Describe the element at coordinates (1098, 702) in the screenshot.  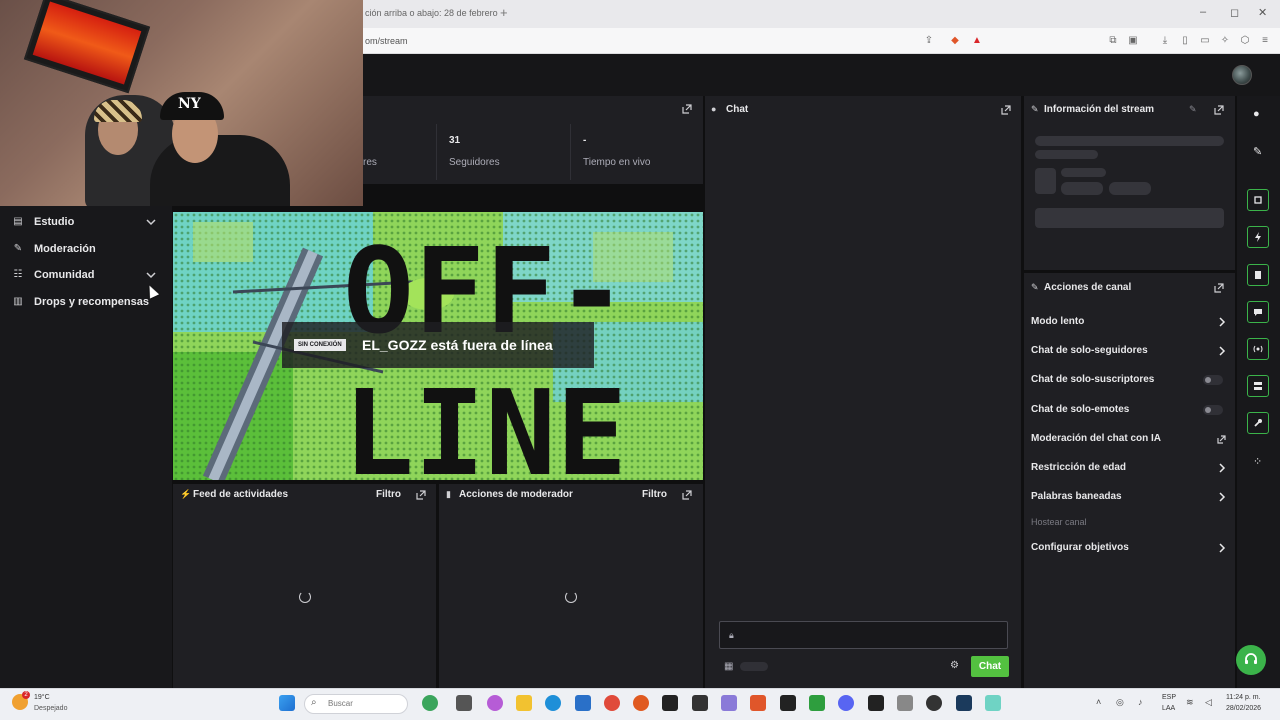
I see `chevron-up-icon: ˄` at that location.